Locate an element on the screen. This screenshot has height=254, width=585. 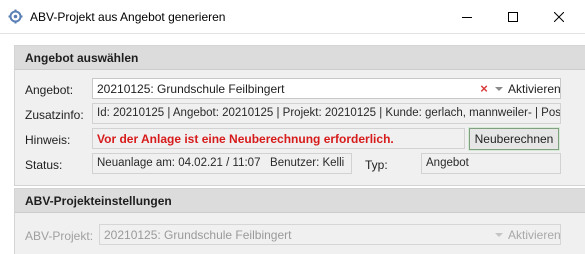
project-settings-title: ABV-Projekteinstellungen is located at coordinates (98, 201).